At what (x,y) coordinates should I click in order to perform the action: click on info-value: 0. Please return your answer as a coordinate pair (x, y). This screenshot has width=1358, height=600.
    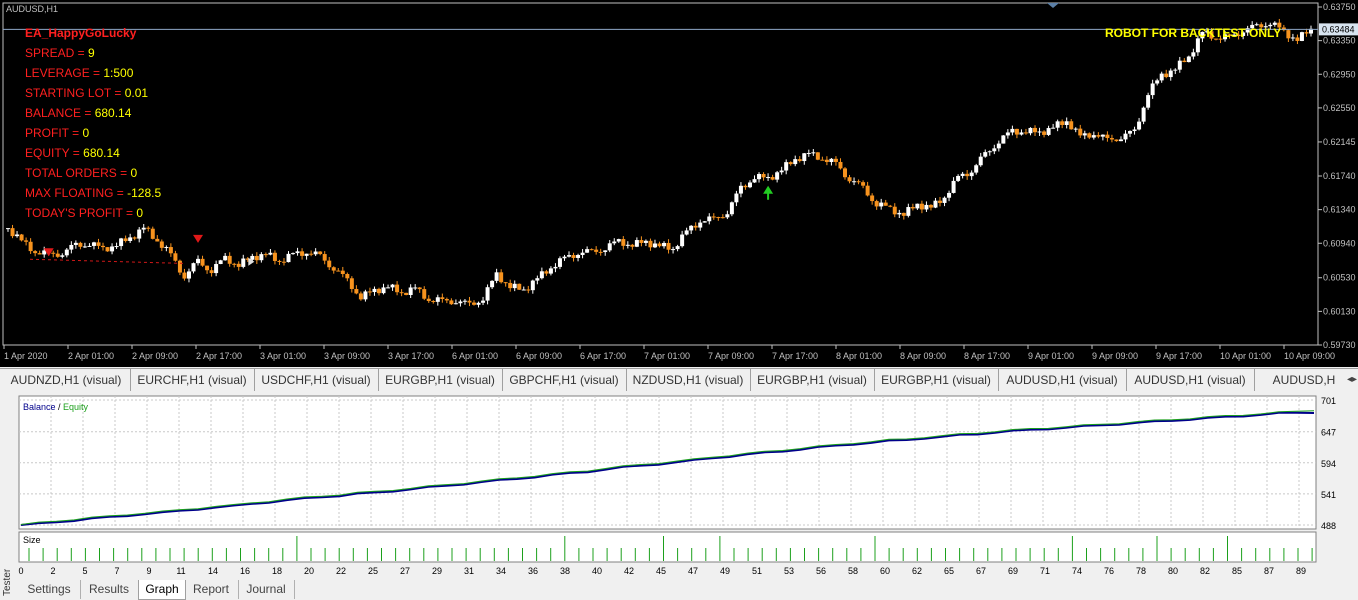
    Looking at the image, I should click on (133, 173).